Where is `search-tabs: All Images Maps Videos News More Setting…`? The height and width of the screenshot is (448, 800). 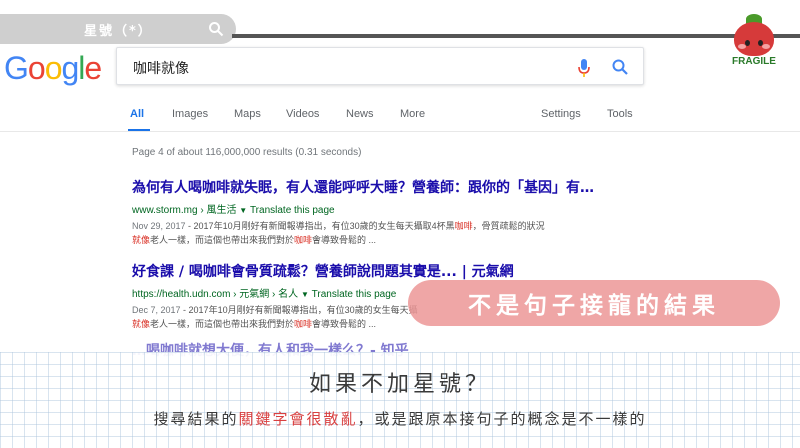 search-tabs: All Images Maps Videos News More Setting… is located at coordinates (400, 118).